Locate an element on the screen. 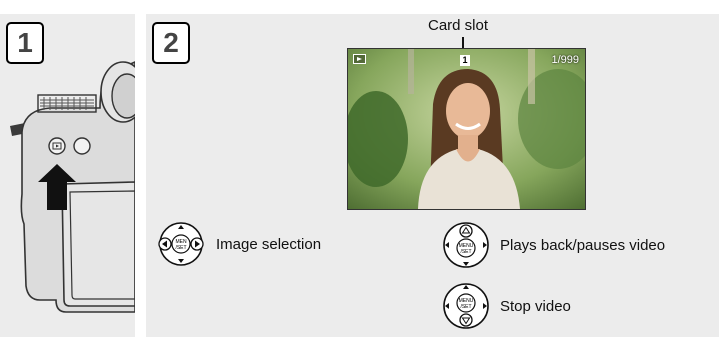 This screenshot has height=337, width=719. card-slot-callout-label: Card slot is located at coordinates (458, 25).